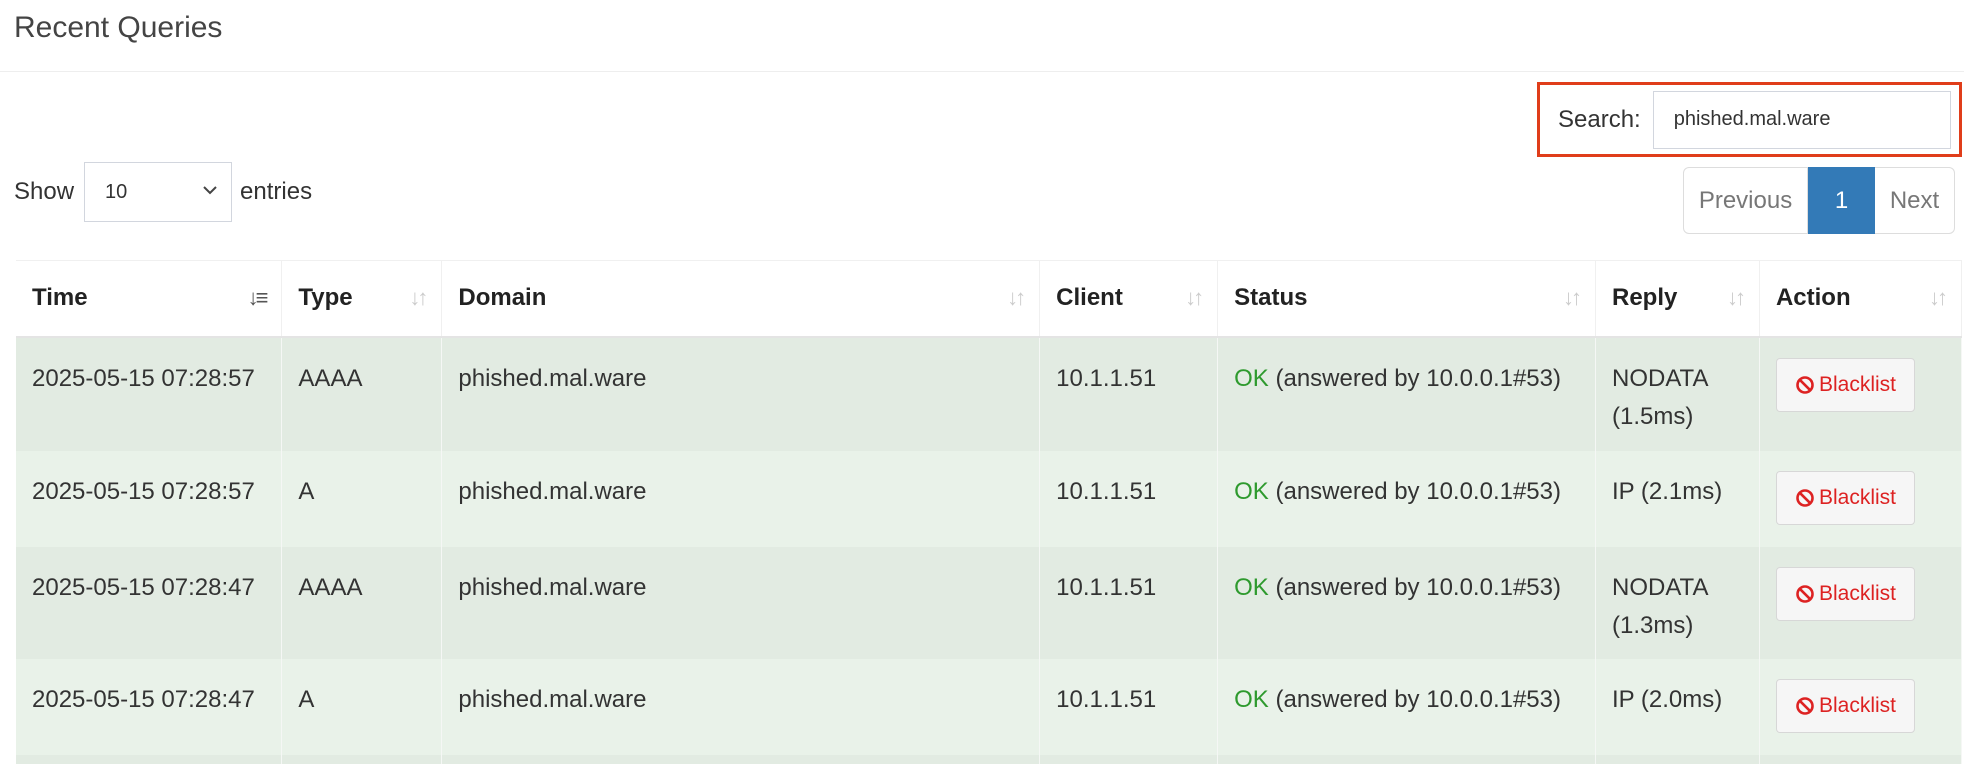 This screenshot has width=1964, height=764. I want to click on reply-line: (1.3ms), so click(1653, 625).